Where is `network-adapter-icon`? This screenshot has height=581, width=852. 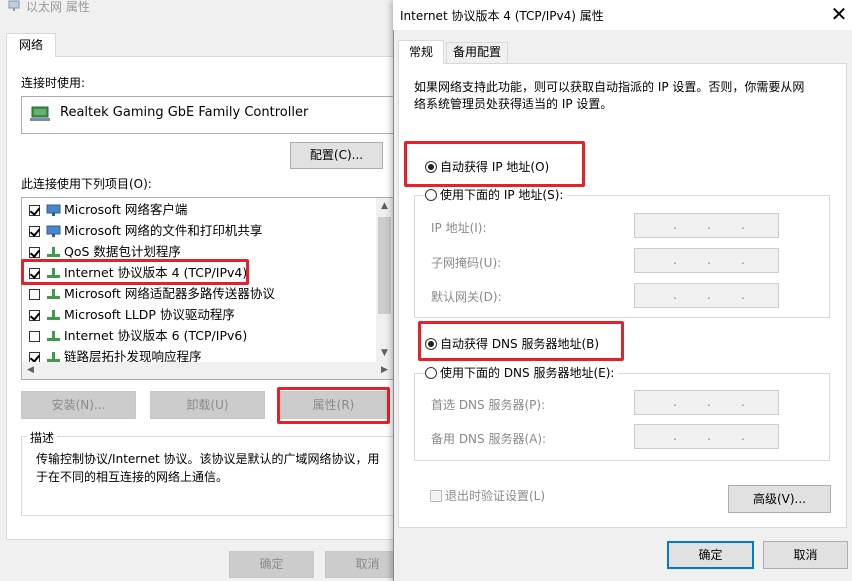
network-adapter-icon is located at coordinates (14, 5).